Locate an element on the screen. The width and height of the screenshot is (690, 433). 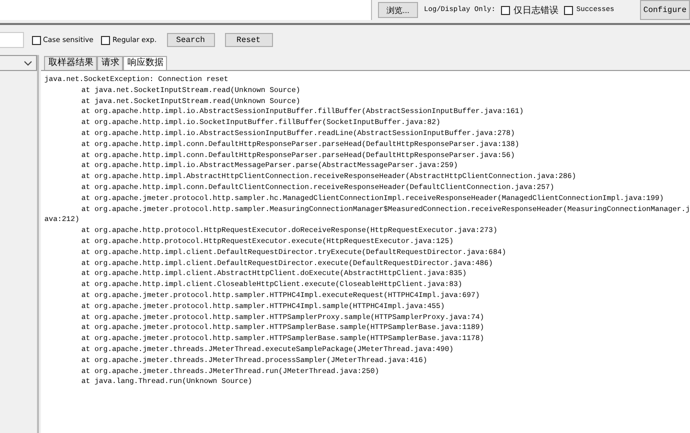
renderer-dropdown is located at coordinates (19, 63).